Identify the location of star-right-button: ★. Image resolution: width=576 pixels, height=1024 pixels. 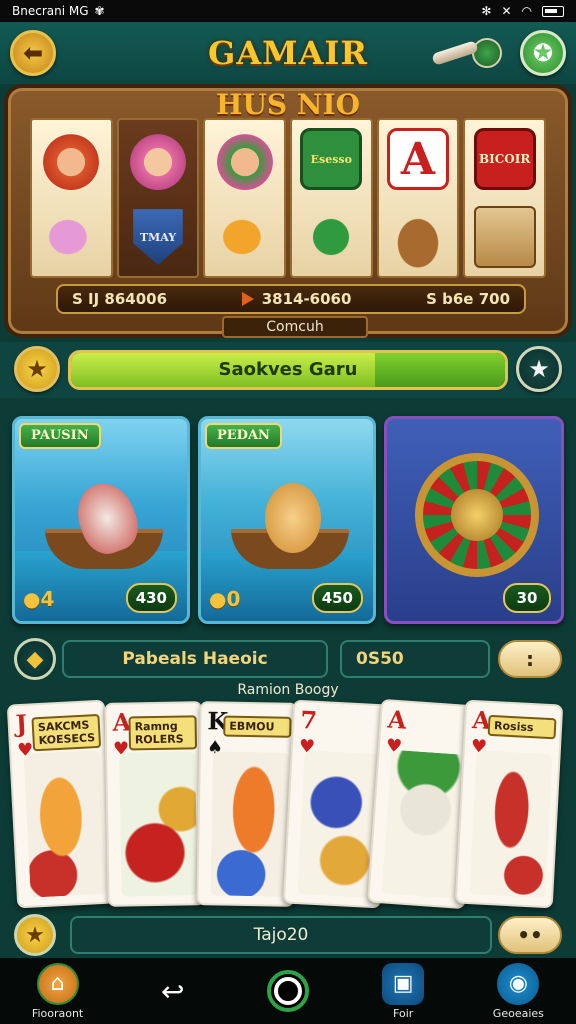
(539, 369).